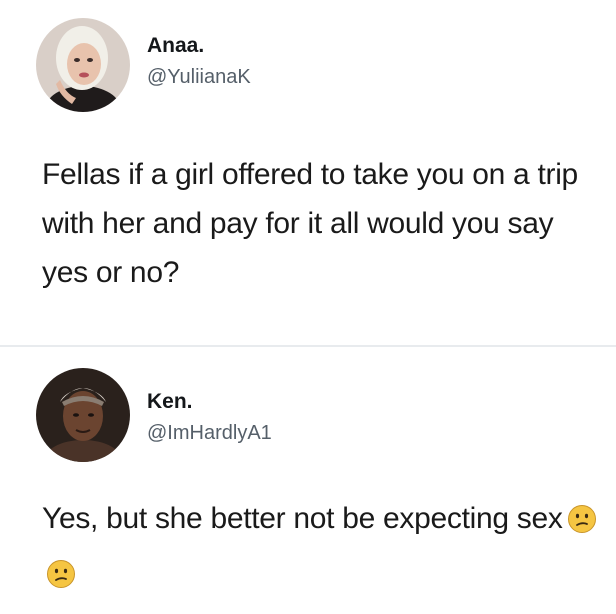 The width and height of the screenshot is (616, 614). I want to click on display-name: Anaa., so click(175, 46).